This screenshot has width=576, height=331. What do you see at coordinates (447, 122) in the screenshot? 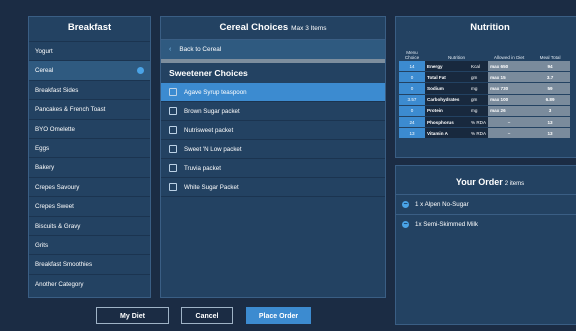
I see `nutrient-name: Phosphorus` at bounding box center [447, 122].